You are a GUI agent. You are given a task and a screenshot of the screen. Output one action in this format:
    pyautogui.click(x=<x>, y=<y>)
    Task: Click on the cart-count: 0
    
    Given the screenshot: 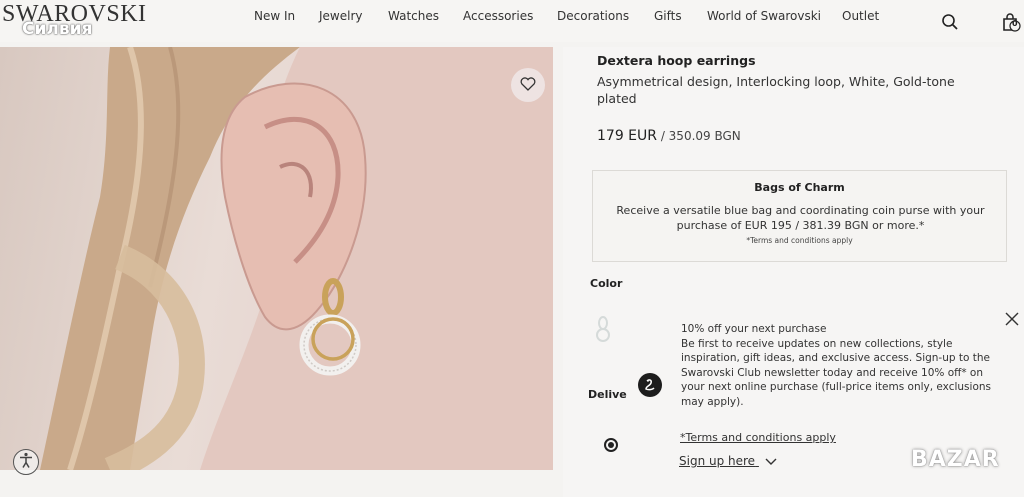 What is the action you would take?
    pyautogui.click(x=1015, y=23)
    